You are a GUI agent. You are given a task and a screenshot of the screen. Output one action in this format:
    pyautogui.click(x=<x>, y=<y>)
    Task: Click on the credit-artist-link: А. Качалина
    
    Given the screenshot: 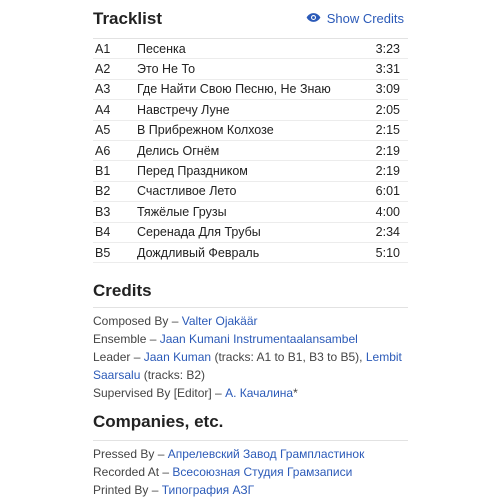 What is the action you would take?
    pyautogui.click(x=259, y=393)
    